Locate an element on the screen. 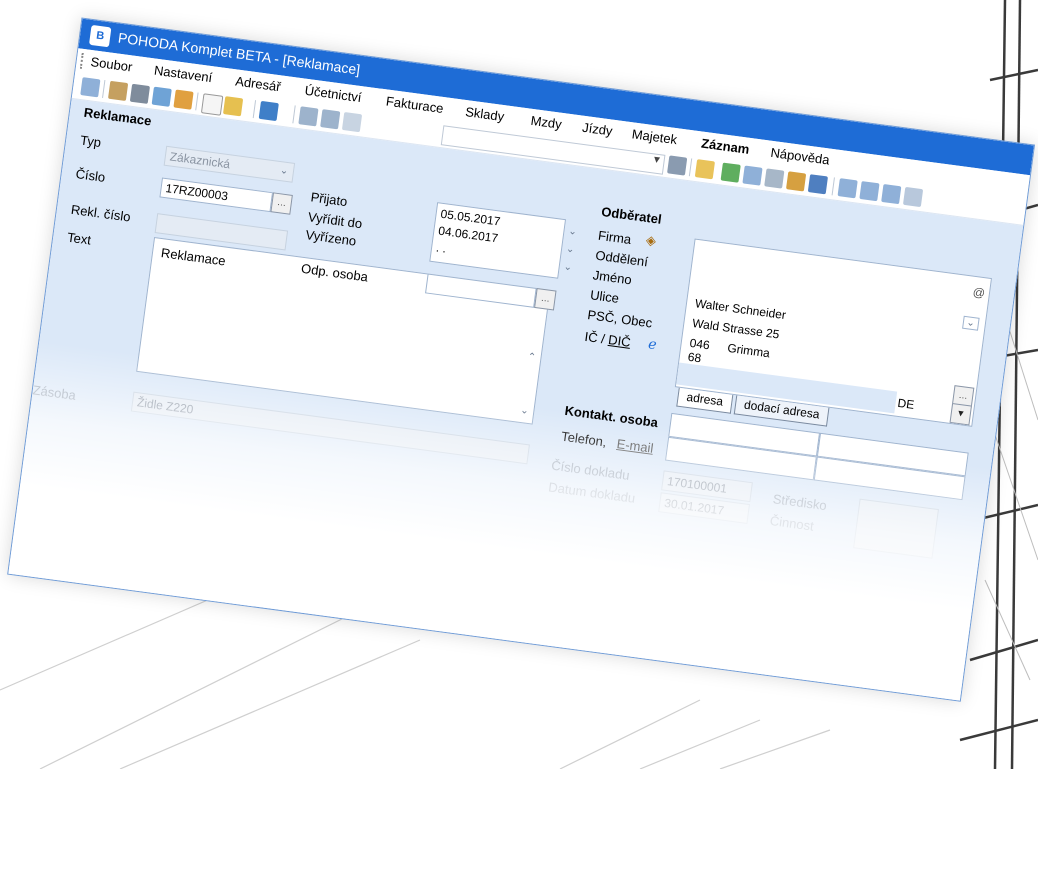 The image size is (1038, 887). save-copy-icon is located at coordinates (330, 119).